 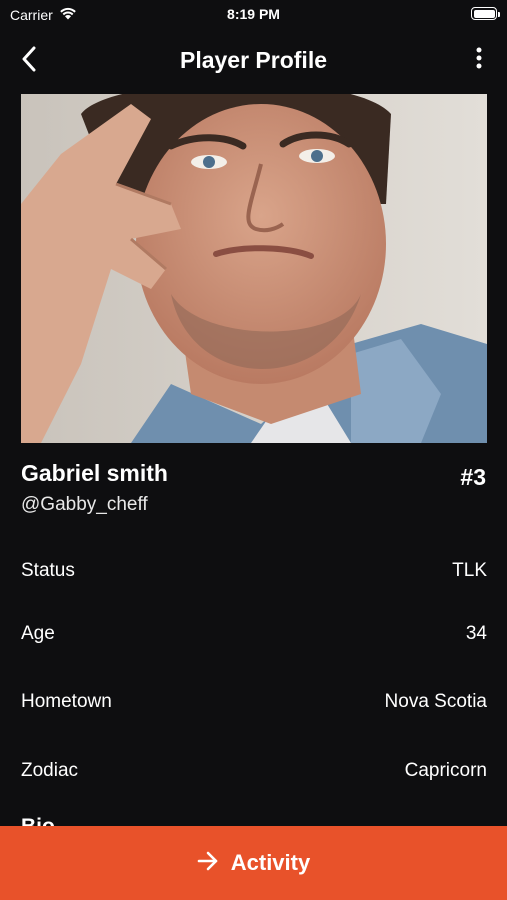 I want to click on detail-value: TLK, so click(x=469, y=570).